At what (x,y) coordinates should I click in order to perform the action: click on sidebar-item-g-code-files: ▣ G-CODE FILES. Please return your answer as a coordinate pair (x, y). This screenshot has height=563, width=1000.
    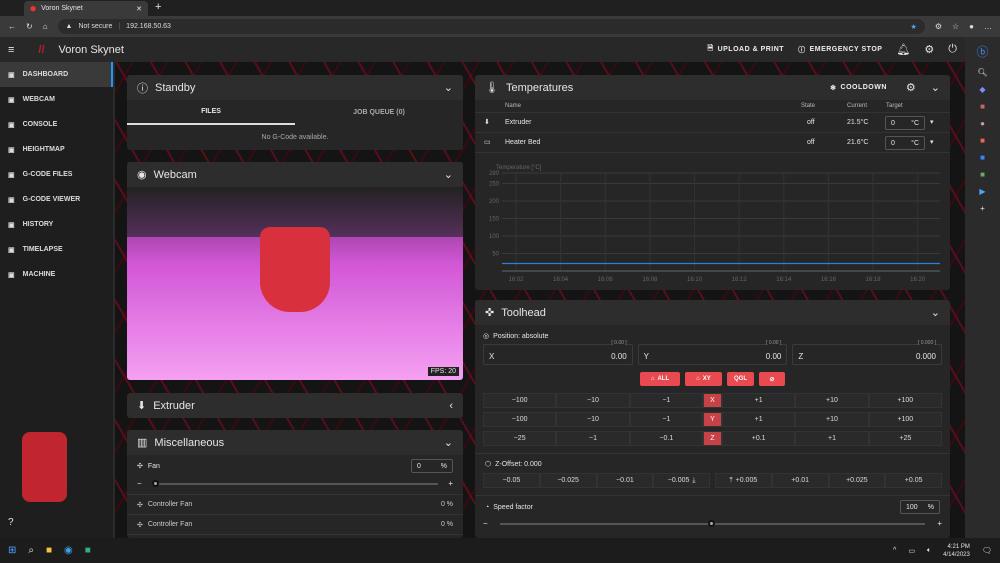
    Looking at the image, I should click on (56, 174).